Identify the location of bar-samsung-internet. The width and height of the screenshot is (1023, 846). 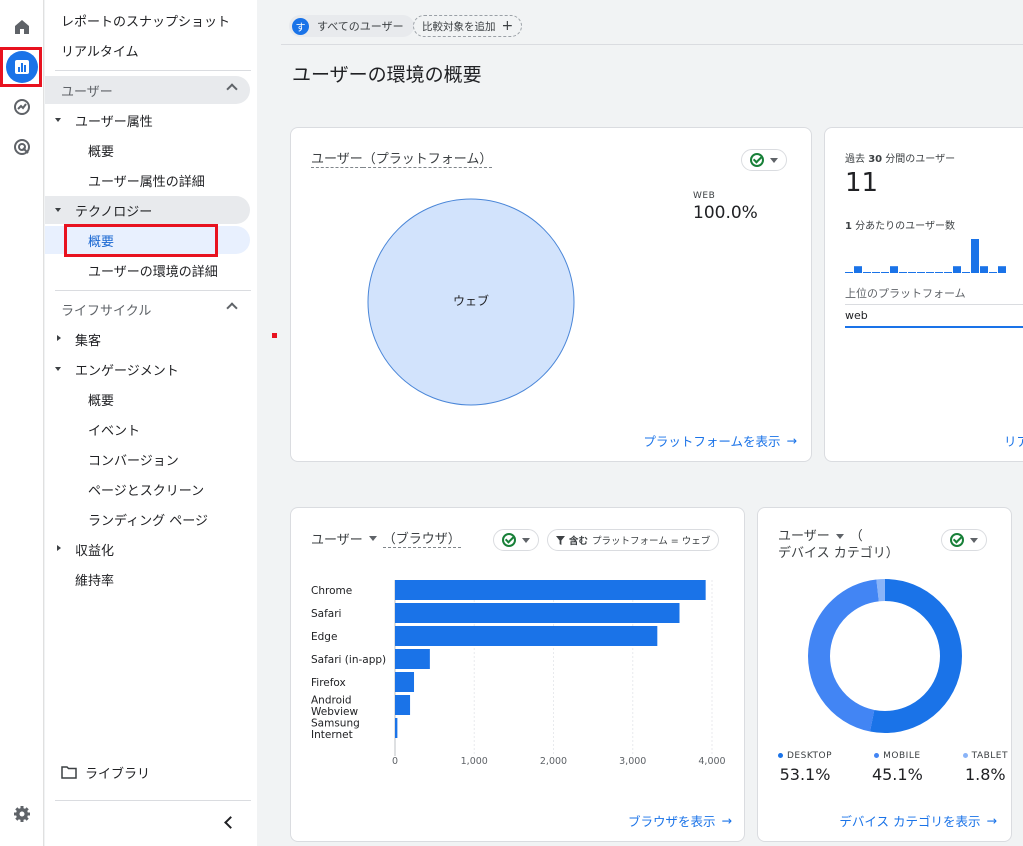
(396, 728).